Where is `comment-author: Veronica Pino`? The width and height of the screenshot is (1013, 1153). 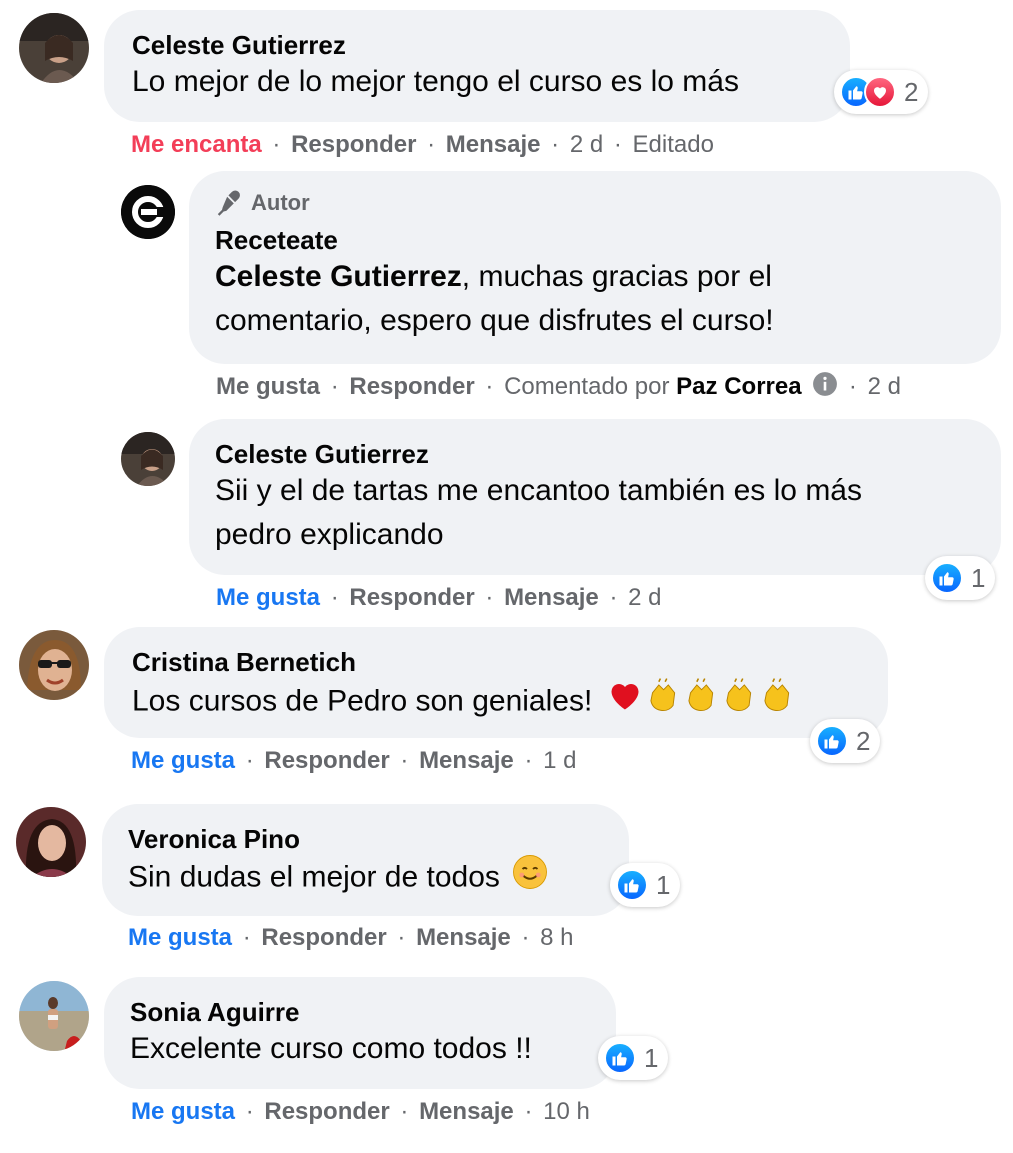
comment-author: Veronica Pino is located at coordinates (365, 839).